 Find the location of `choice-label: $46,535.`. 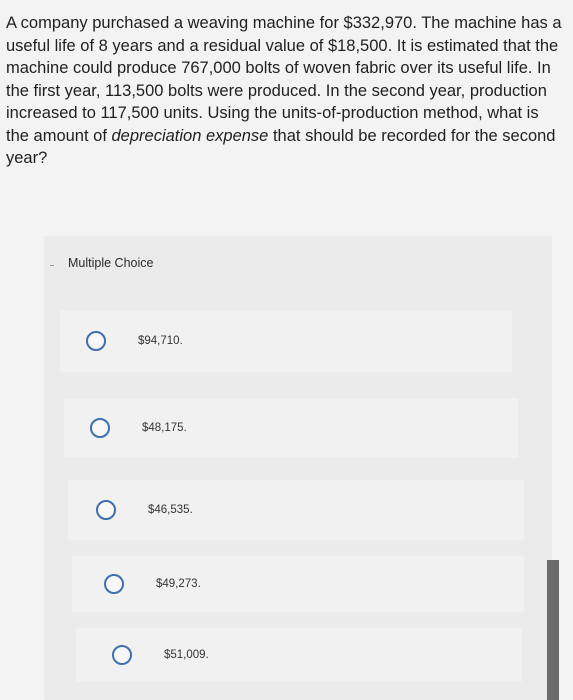

choice-label: $46,535. is located at coordinates (170, 510).